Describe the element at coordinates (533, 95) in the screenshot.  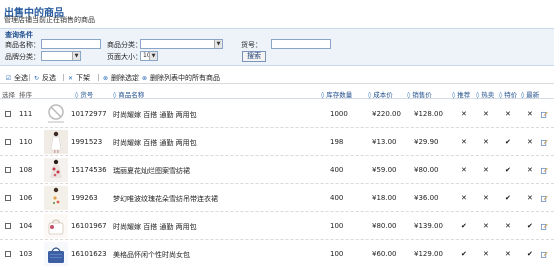
I see `col-new-label: 最新` at that location.